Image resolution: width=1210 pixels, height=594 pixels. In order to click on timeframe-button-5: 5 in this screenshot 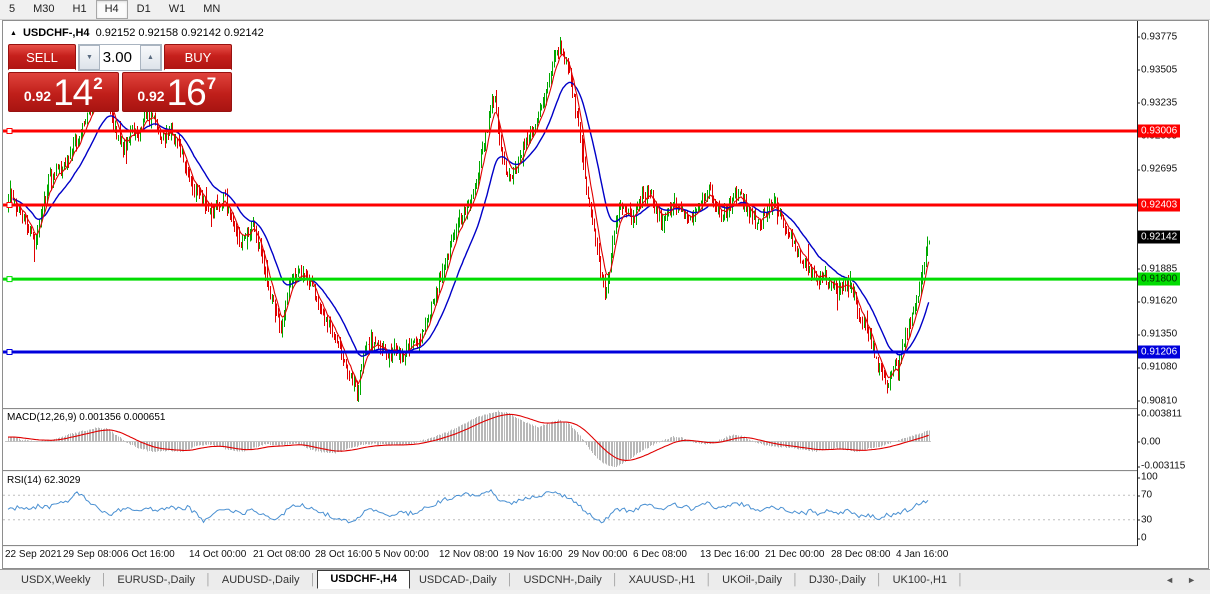, I will do `click(12, 9)`.